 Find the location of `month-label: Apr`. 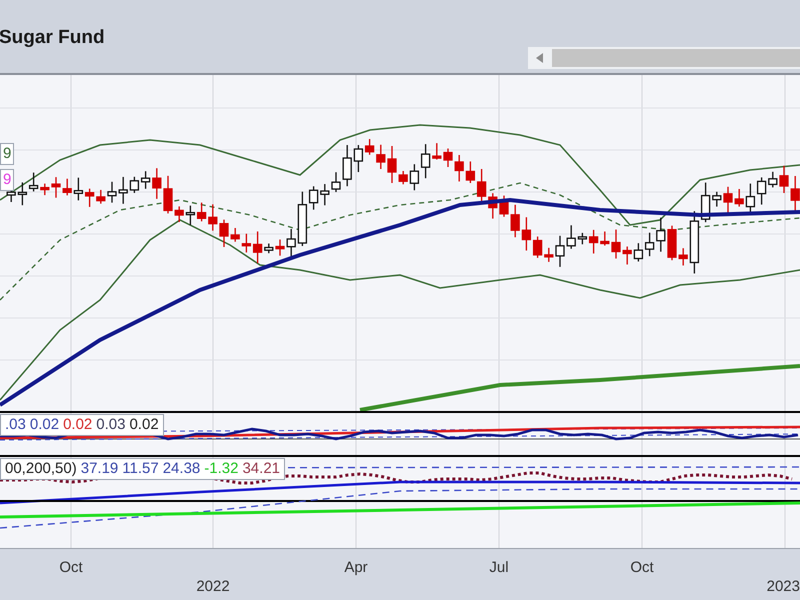

month-label: Apr is located at coordinates (356, 568).